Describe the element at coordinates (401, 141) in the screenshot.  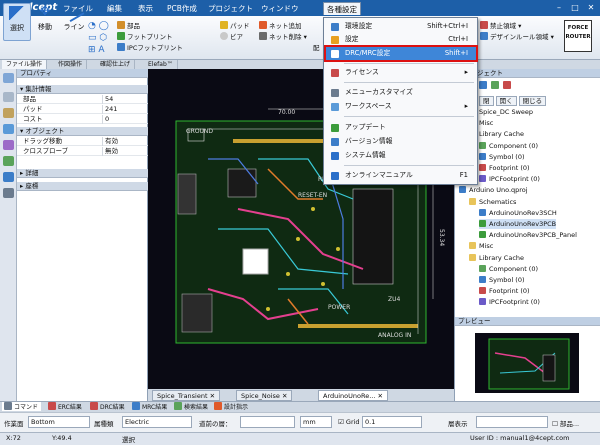
I see `menu-item-version: バージョン情報` at that location.